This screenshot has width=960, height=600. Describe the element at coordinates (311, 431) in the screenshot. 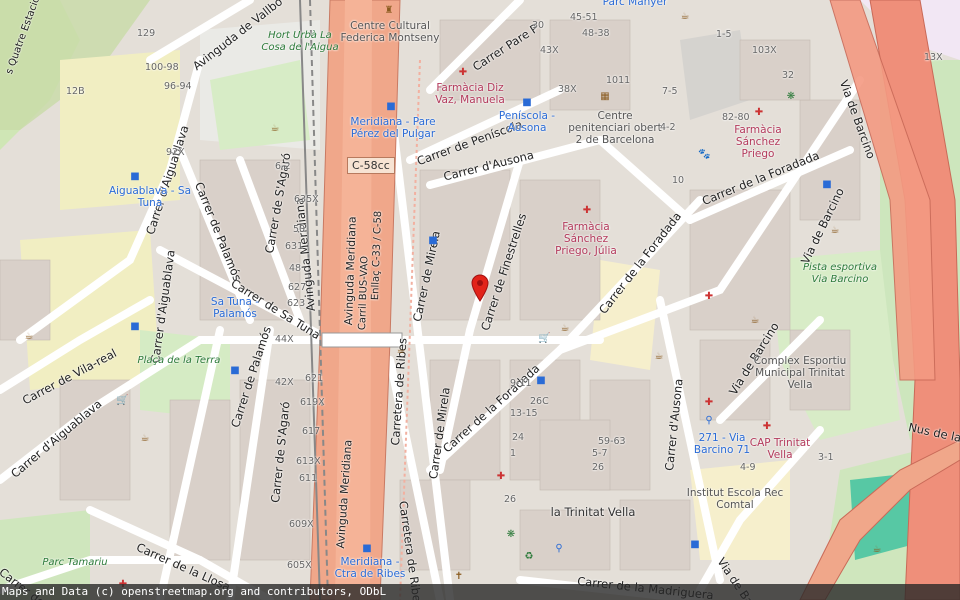

I see `house-number: 617` at that location.